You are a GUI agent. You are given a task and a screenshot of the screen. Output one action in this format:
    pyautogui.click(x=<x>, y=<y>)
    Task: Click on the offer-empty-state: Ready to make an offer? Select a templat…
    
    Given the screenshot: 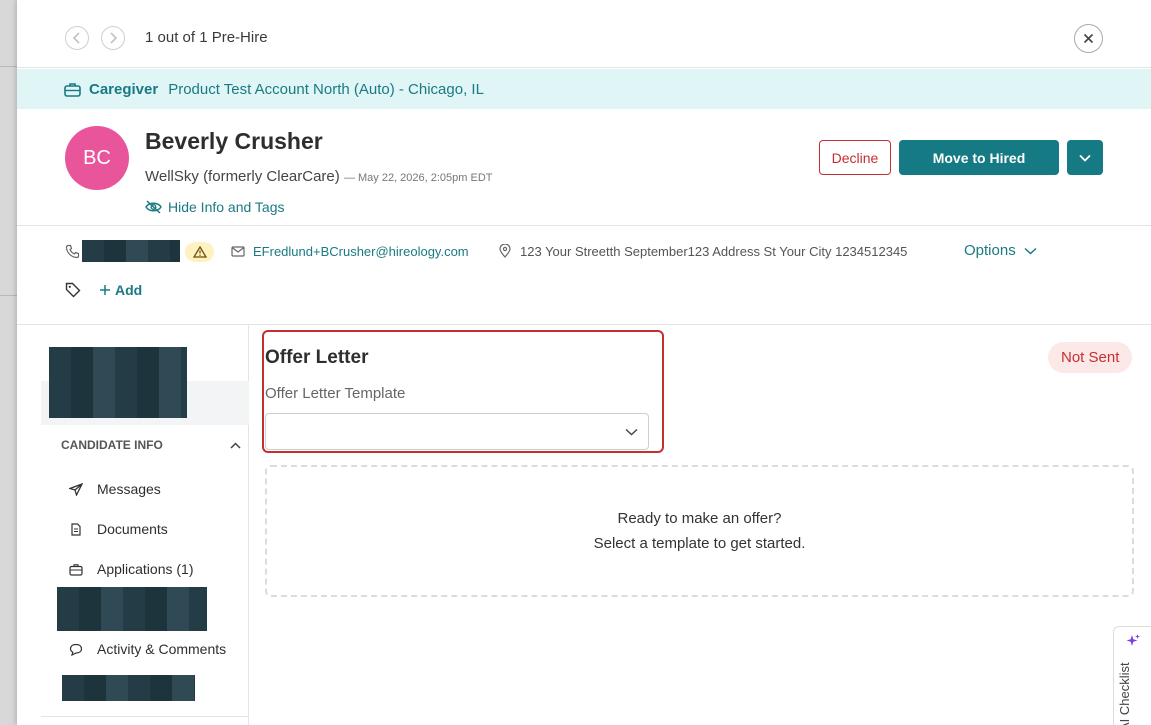 What is the action you would take?
    pyautogui.click(x=699, y=531)
    